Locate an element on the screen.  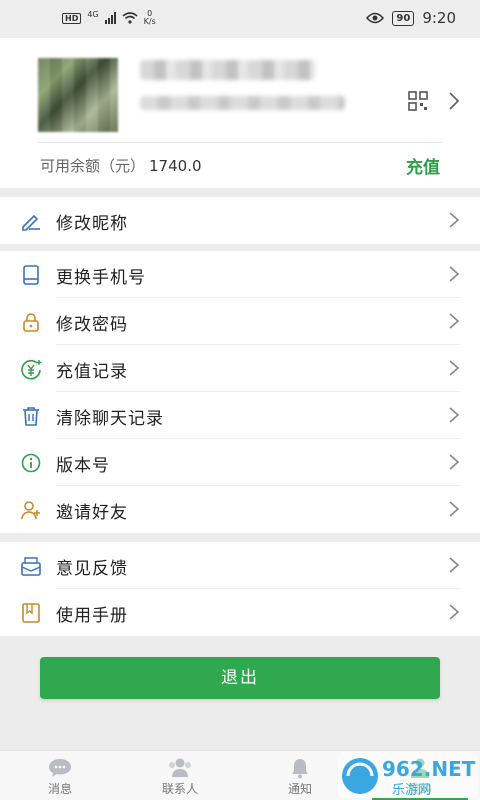
qr-code-icon is located at coordinates (418, 101).